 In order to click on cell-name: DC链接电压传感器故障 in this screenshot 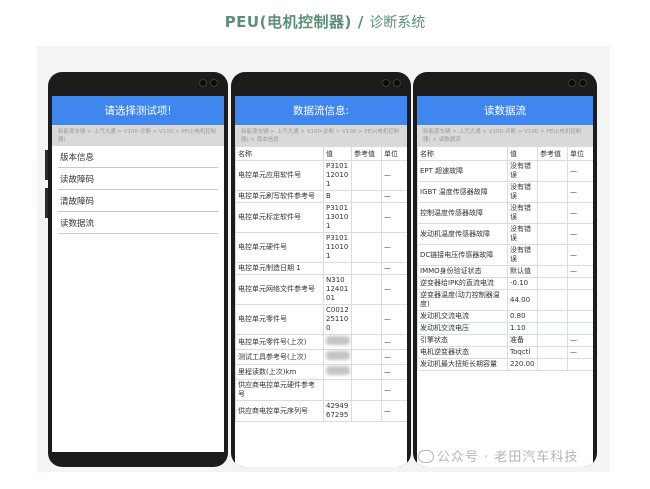, I will do `click(462, 255)`.